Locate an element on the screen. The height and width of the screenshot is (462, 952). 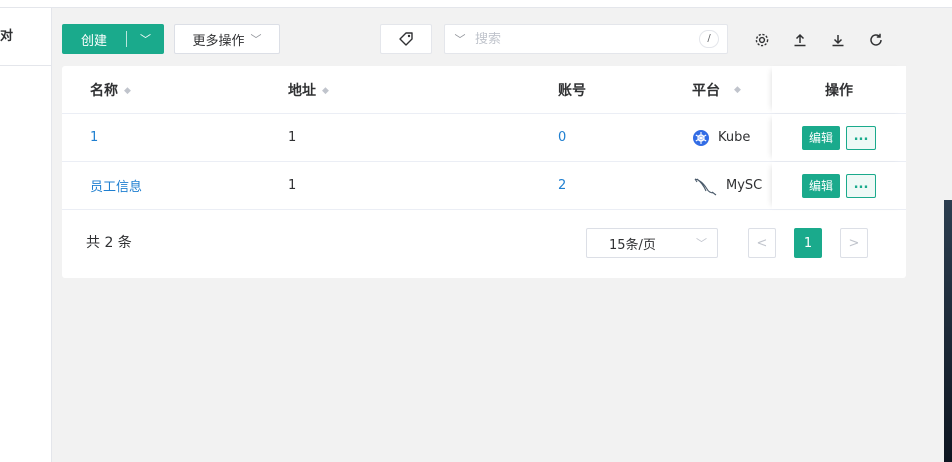
upload-icon is located at coordinates (800, 40).